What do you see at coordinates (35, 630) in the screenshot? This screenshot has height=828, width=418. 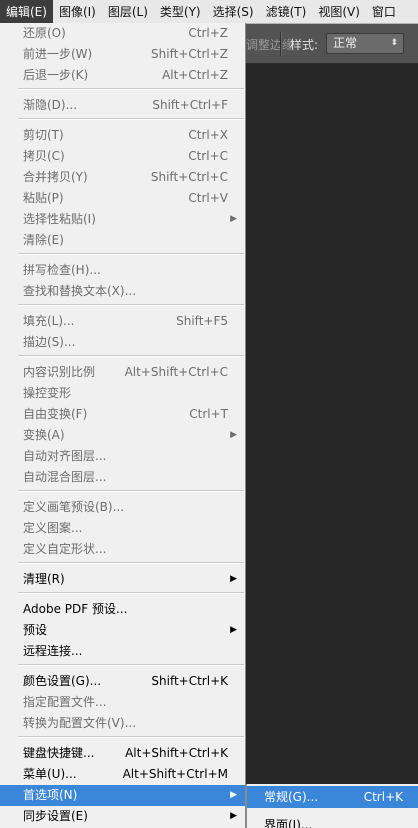 I see `menu-item-label: 预设` at bounding box center [35, 630].